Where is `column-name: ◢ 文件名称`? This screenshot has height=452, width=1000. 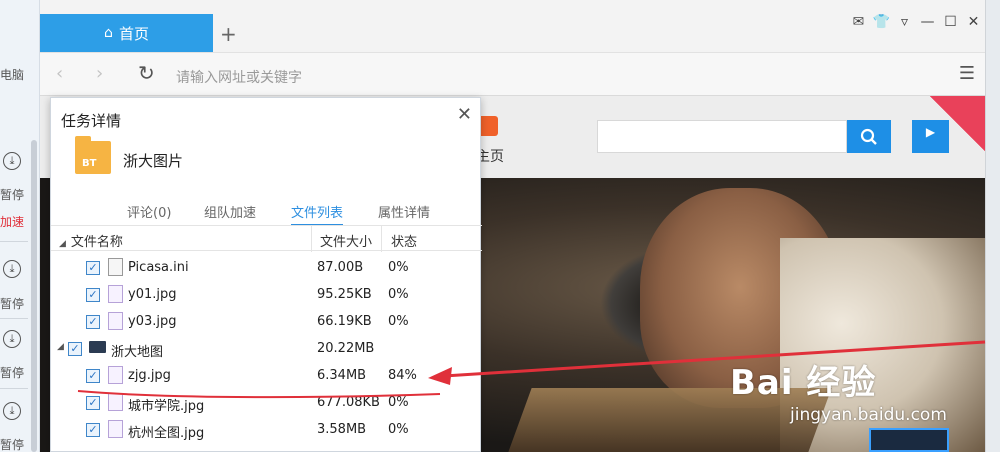
column-name: ◢ 文件名称 is located at coordinates (91, 240).